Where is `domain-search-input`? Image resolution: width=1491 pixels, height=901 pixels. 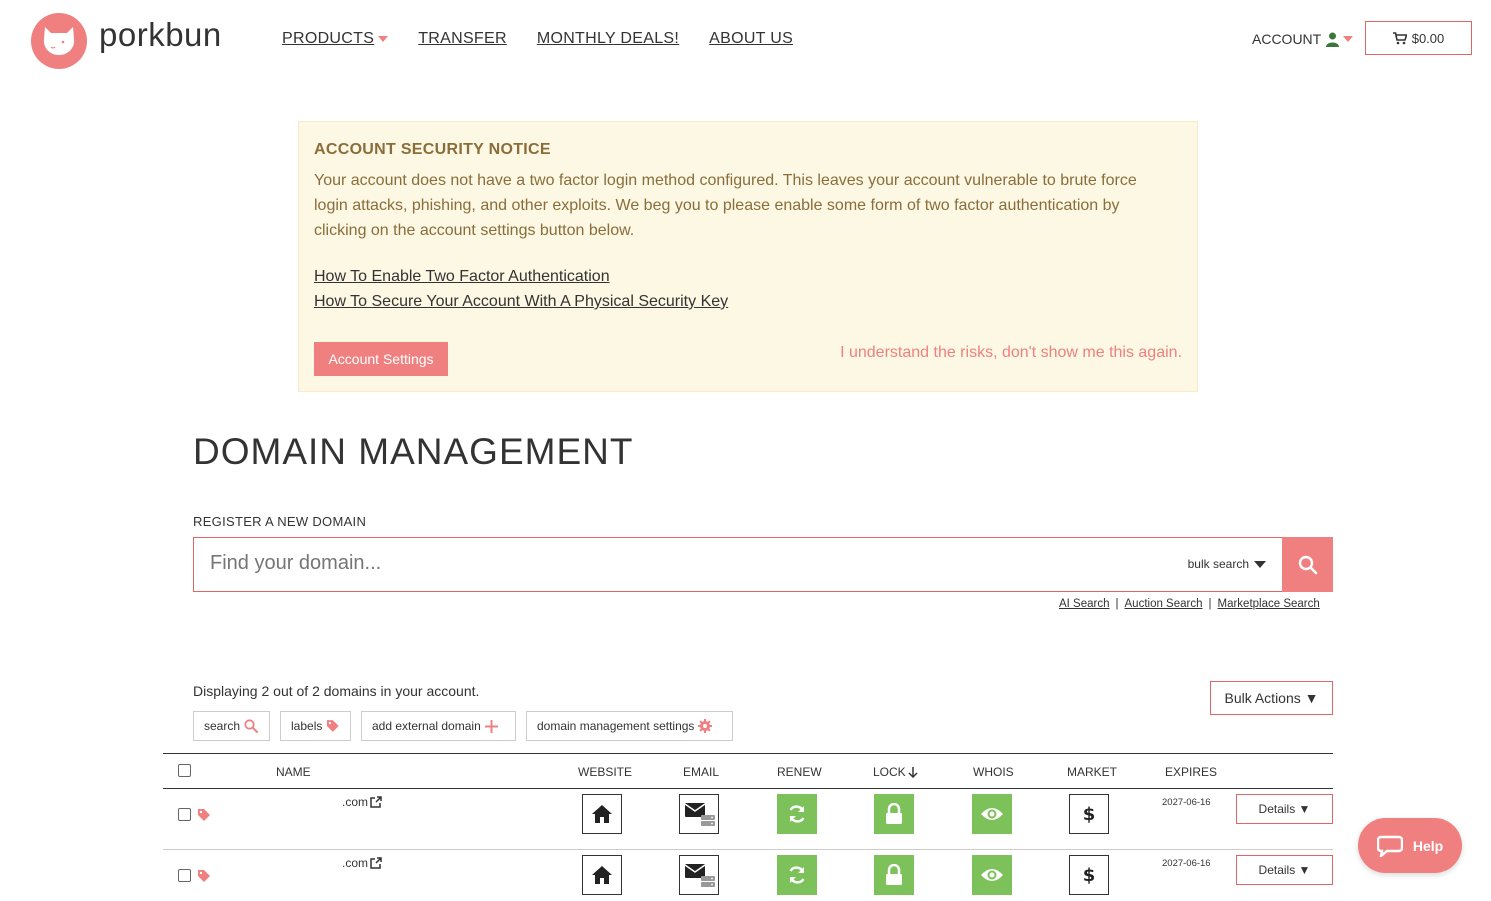
domain-search-input is located at coordinates (660, 563).